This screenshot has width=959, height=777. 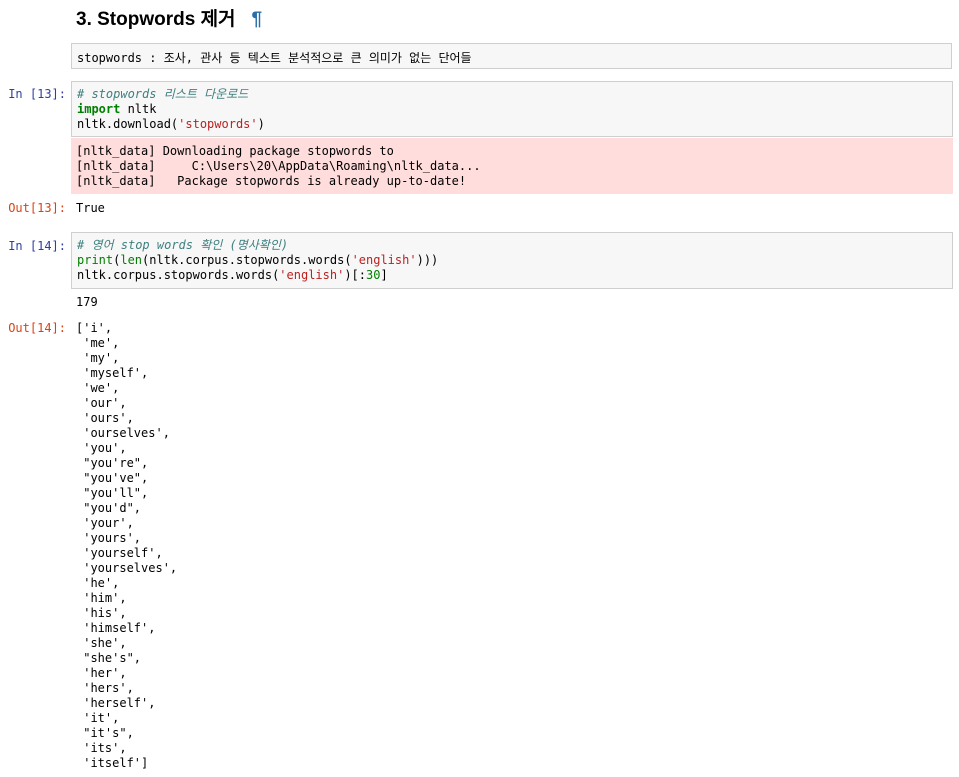 What do you see at coordinates (101, 643) in the screenshot?
I see `output-list-item: 'she',` at bounding box center [101, 643].